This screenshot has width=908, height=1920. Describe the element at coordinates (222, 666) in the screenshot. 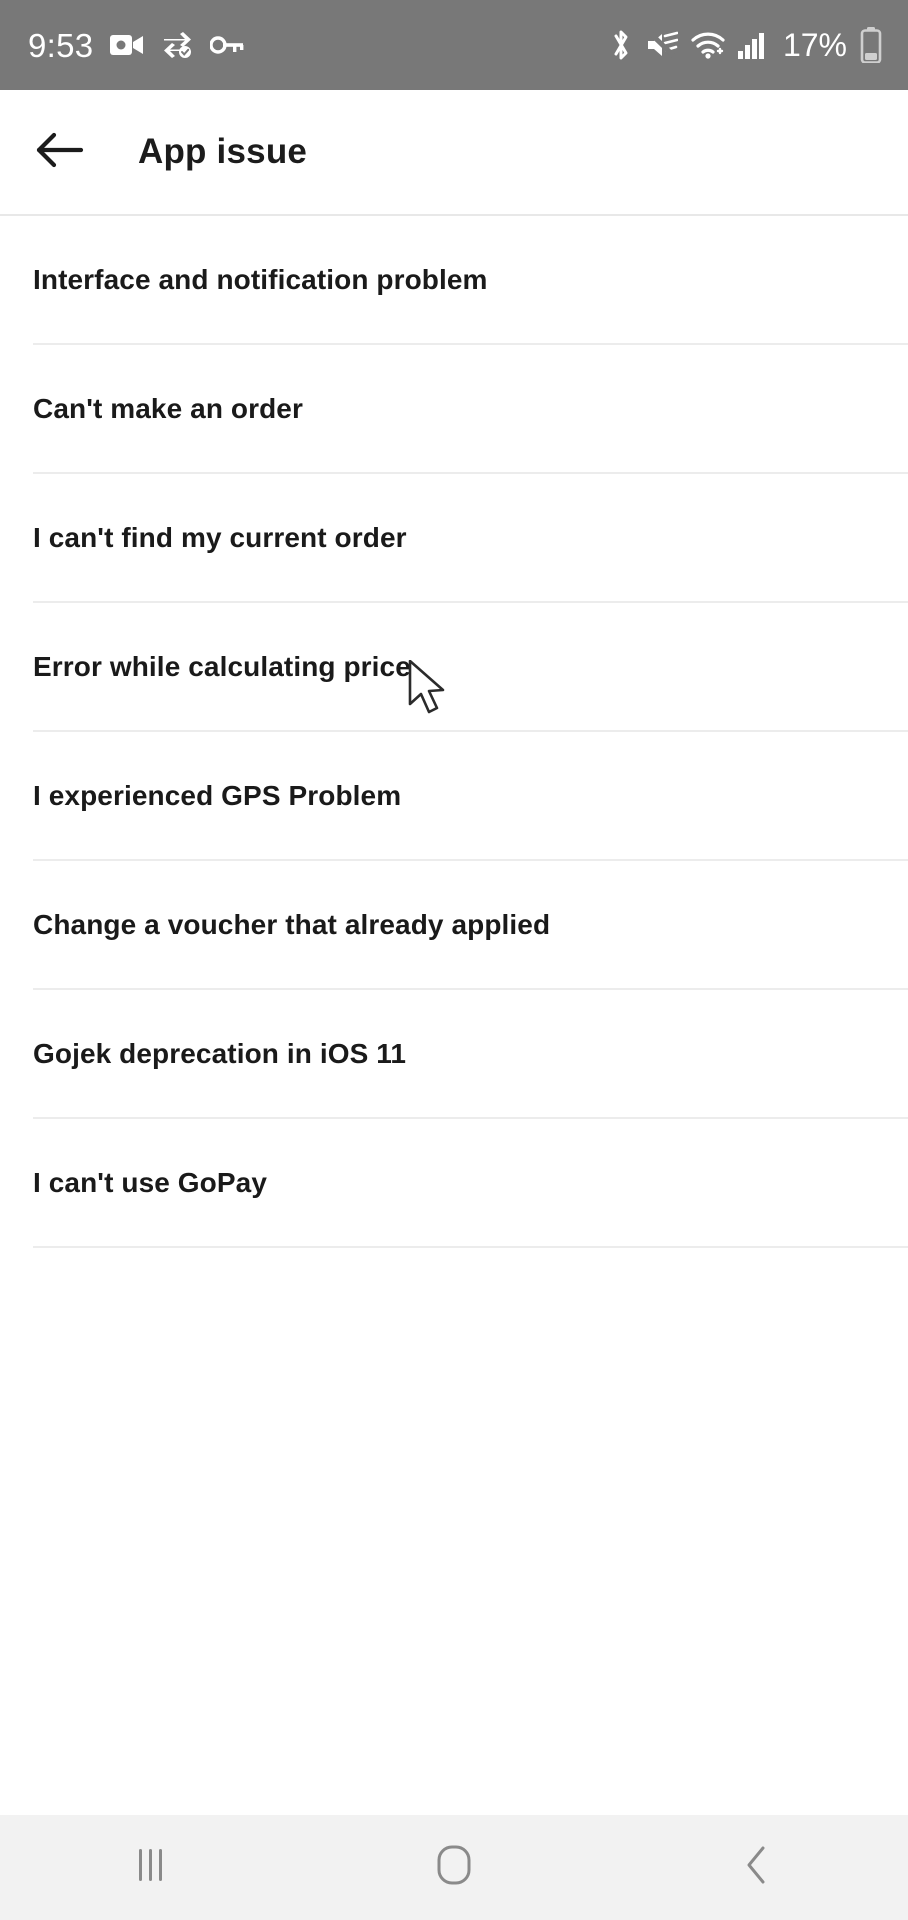

I see `list-item-label: Error while calculating price` at that location.